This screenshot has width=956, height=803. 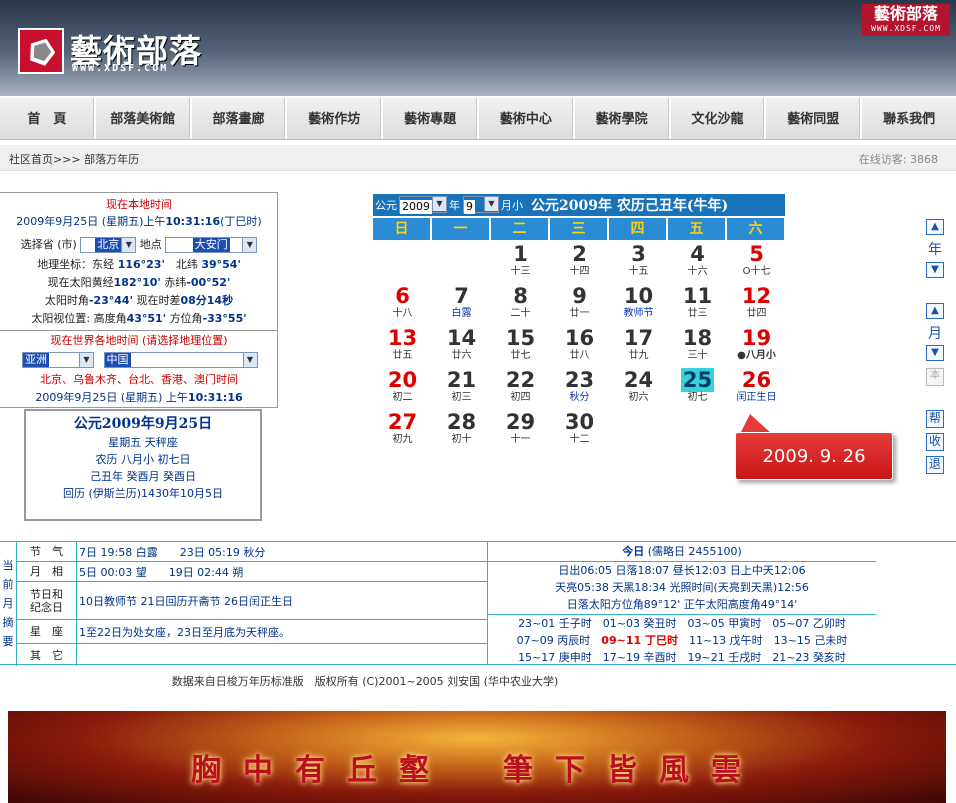 I want to click on online-visitors: 在线访客: 3868, so click(x=898, y=159).